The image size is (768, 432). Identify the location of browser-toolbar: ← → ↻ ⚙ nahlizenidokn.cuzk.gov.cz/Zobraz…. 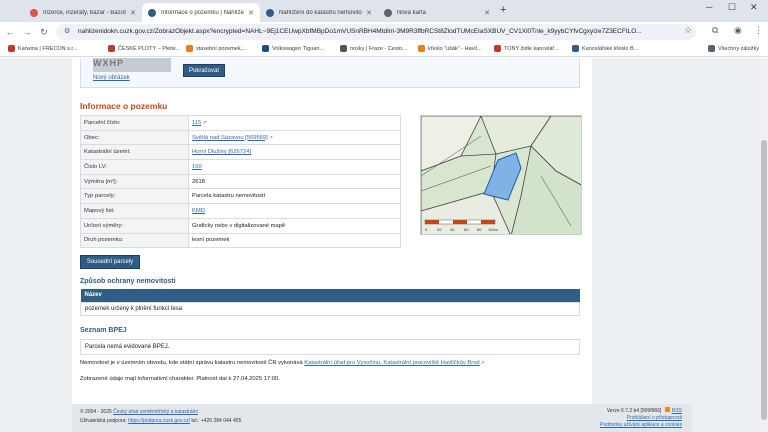
(384, 32).